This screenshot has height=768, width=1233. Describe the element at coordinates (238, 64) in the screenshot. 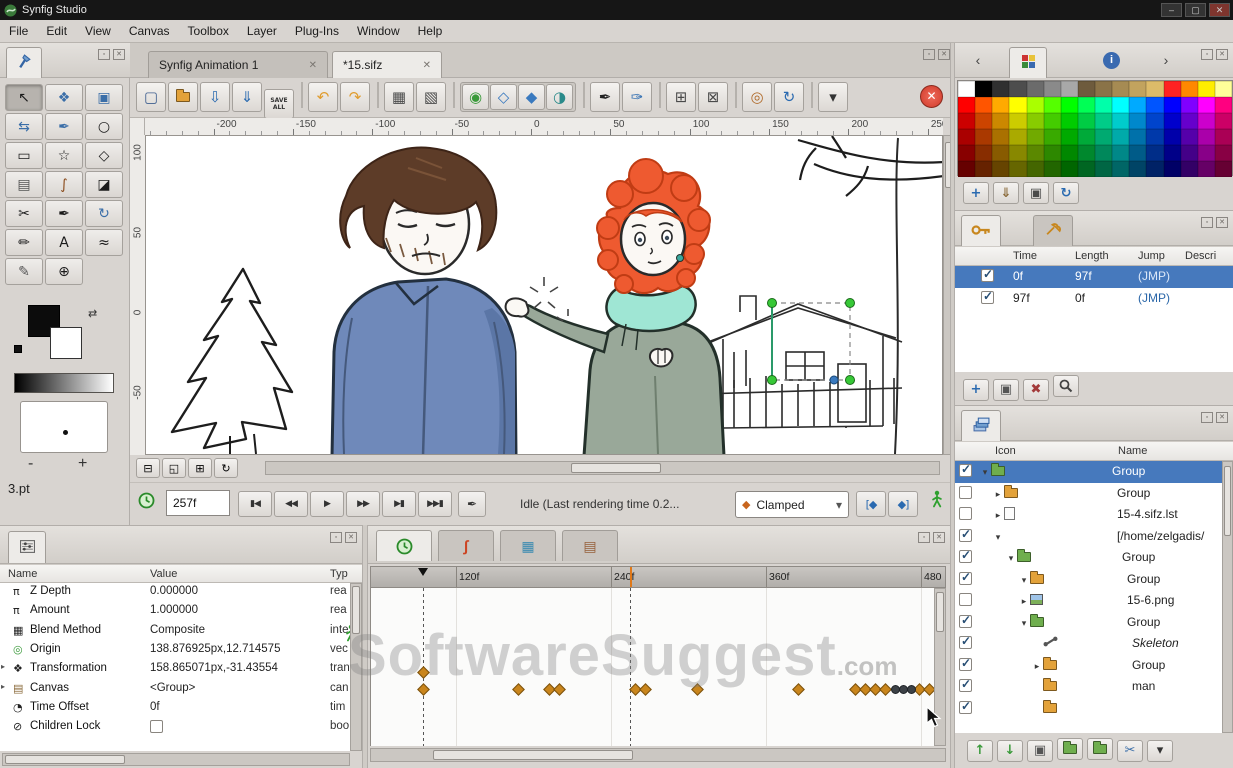

I see `document-tab: Synfig Animation 1 ✕` at that location.